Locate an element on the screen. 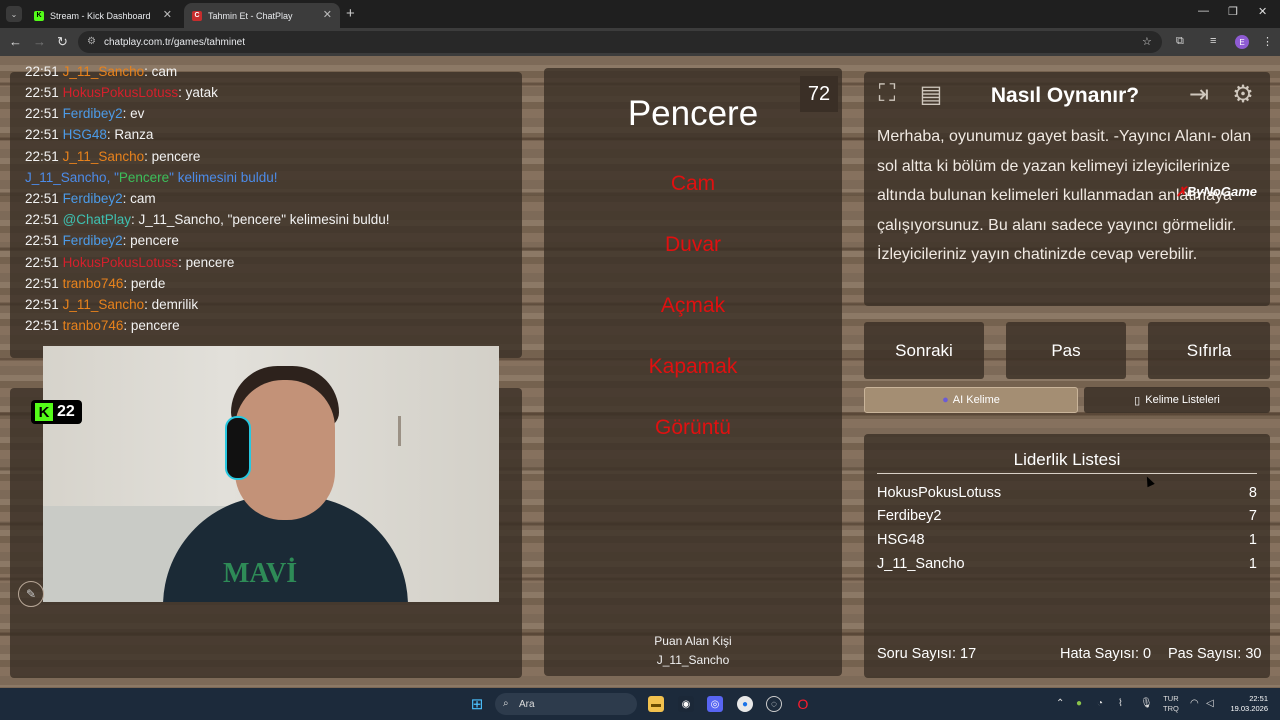 This screenshot has width=1280, height=720. tray-app-icon: ● is located at coordinates (1079, 703).